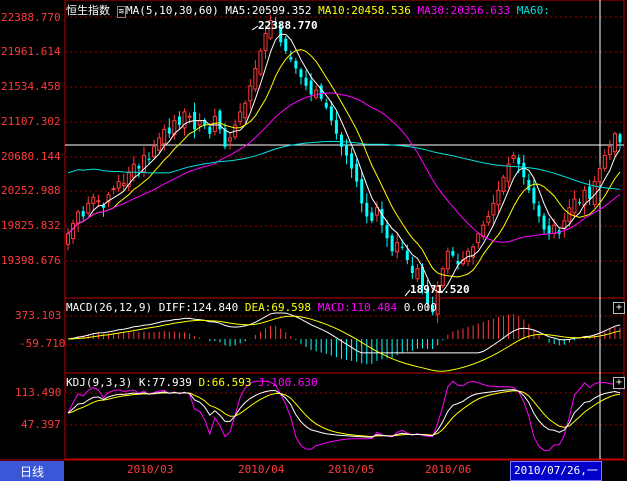 The height and width of the screenshot is (481, 627). What do you see at coordinates (109, 307) in the screenshot?
I see `macd-label: MACD(26,12,9)` at bounding box center [109, 307].